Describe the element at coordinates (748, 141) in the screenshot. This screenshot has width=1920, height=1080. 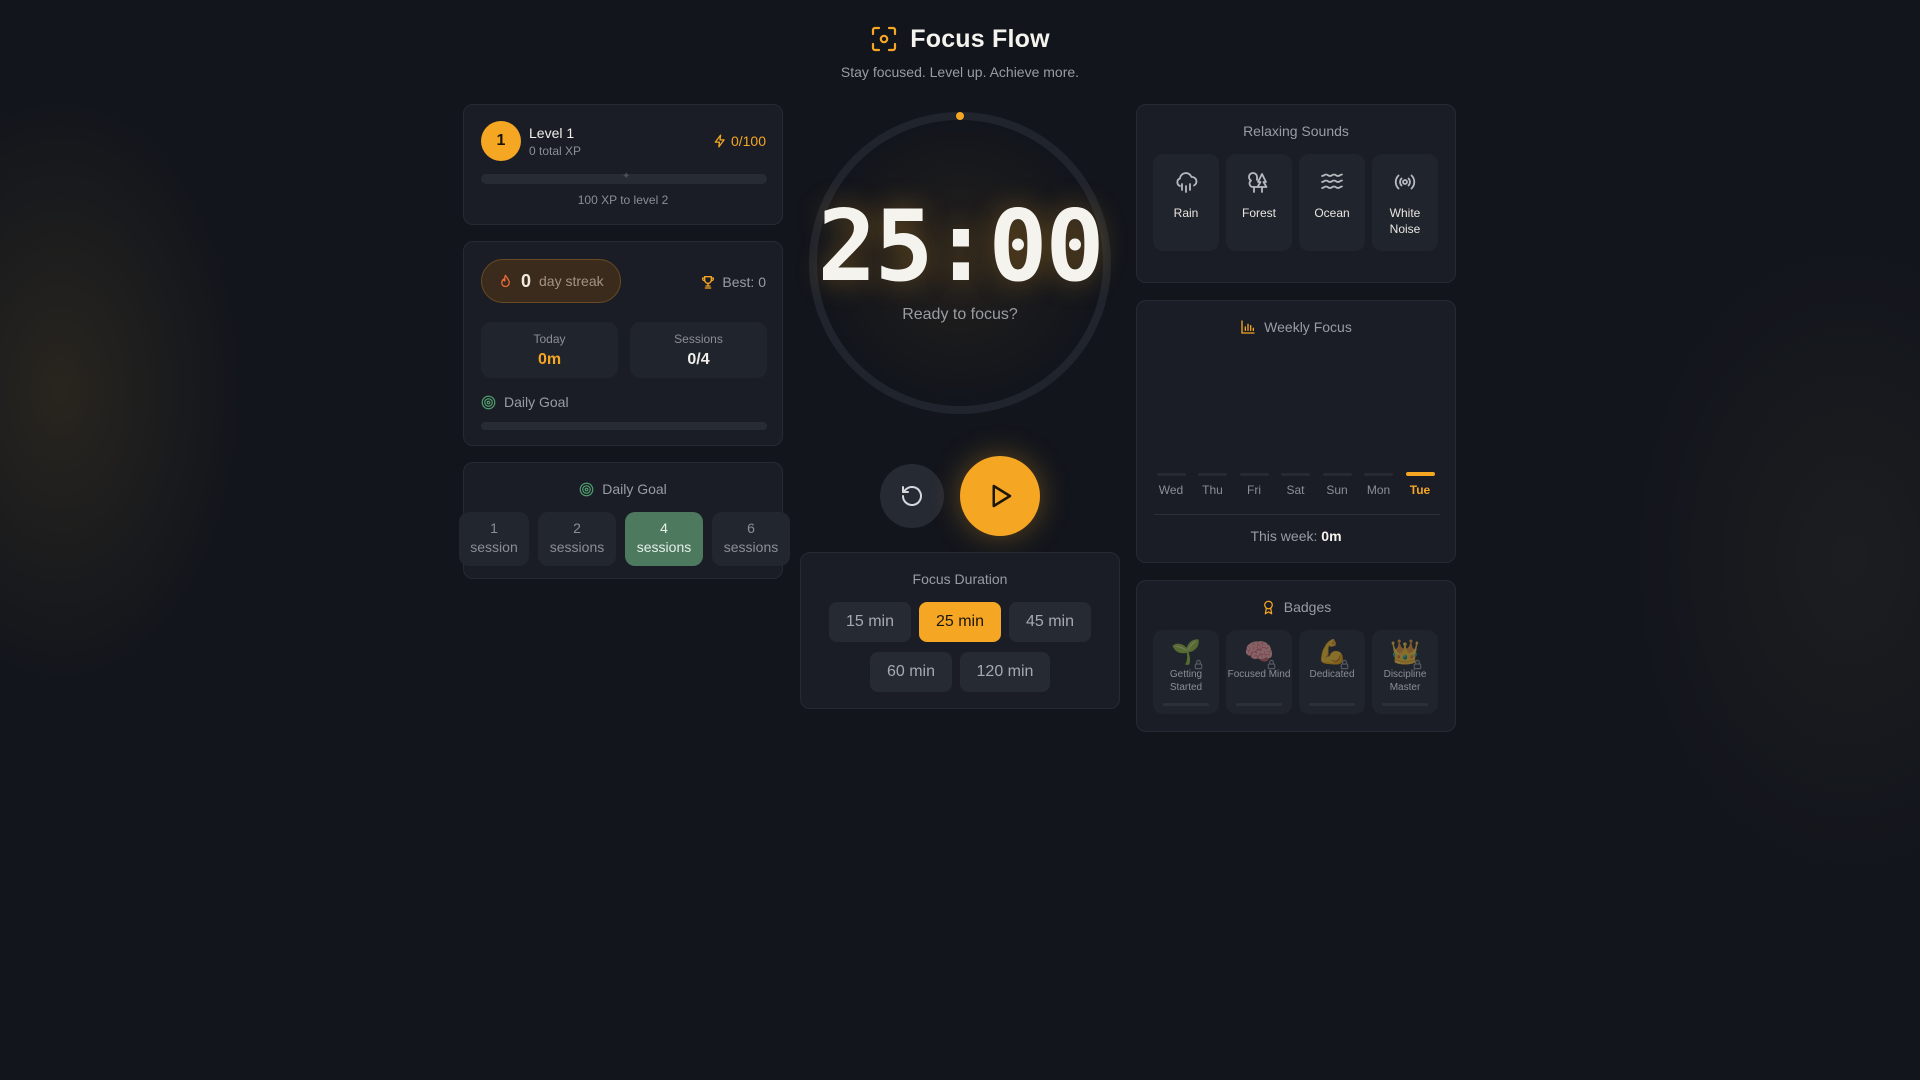
I see `xp-progress-value: 0/100` at that location.